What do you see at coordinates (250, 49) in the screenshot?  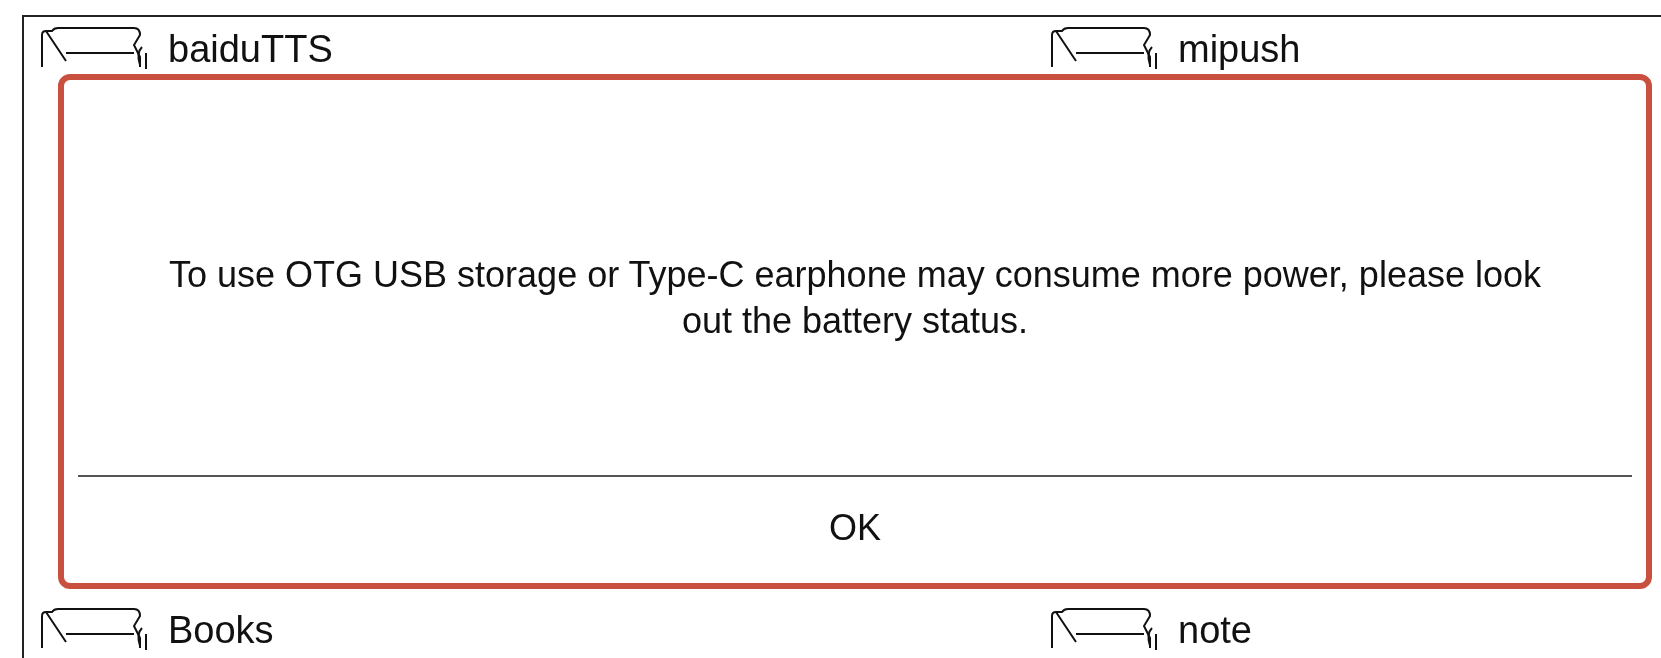 I see `folder-name: baiduTTS` at bounding box center [250, 49].